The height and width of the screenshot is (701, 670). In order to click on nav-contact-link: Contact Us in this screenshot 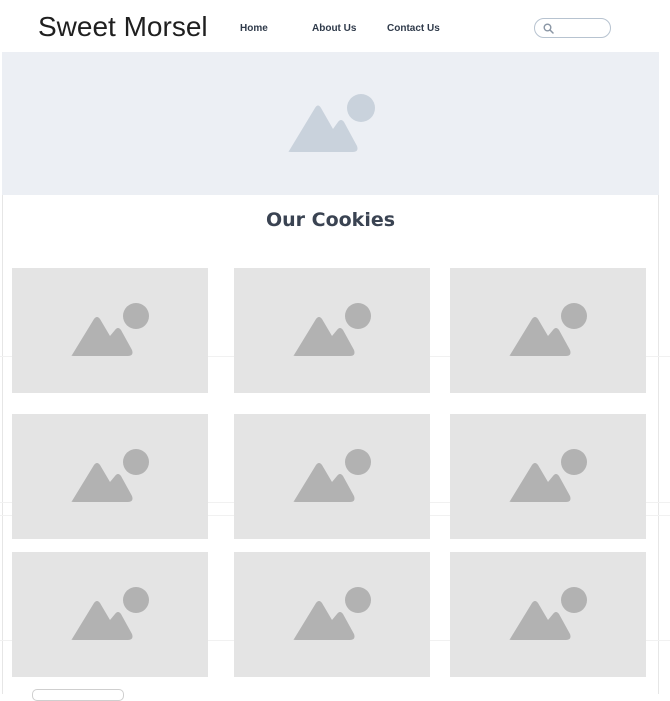, I will do `click(413, 28)`.